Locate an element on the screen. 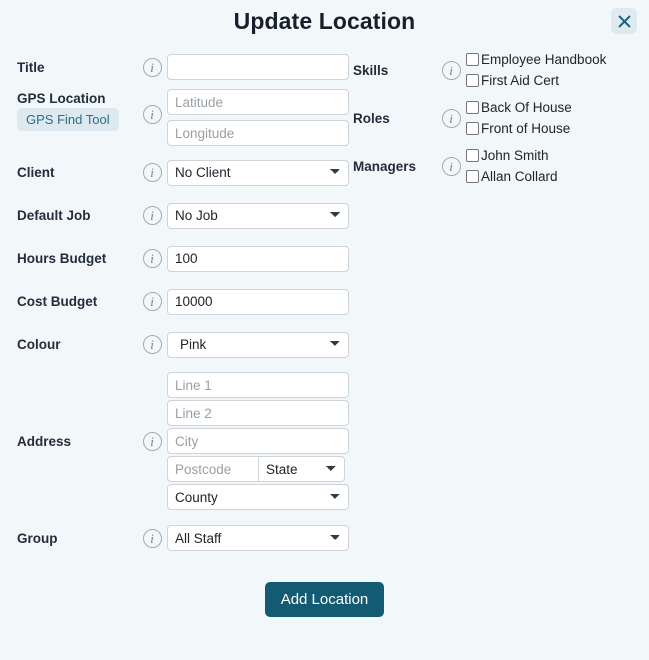  label-group: Group is located at coordinates (37, 538).